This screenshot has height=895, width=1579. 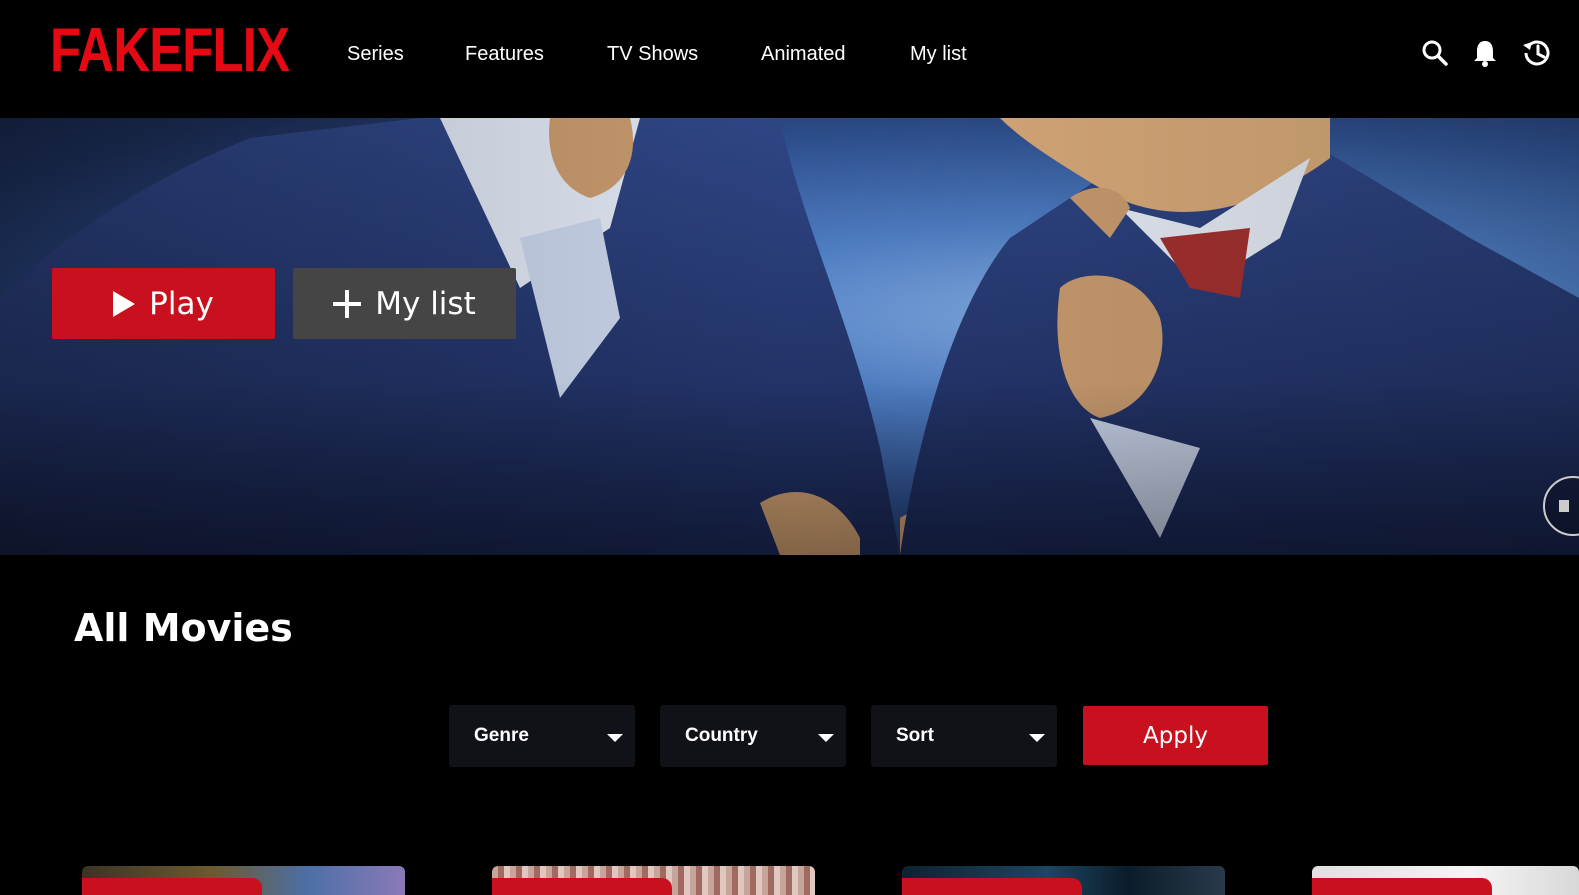 What do you see at coordinates (425, 303) in the screenshot?
I see `my-list-label: My list` at bounding box center [425, 303].